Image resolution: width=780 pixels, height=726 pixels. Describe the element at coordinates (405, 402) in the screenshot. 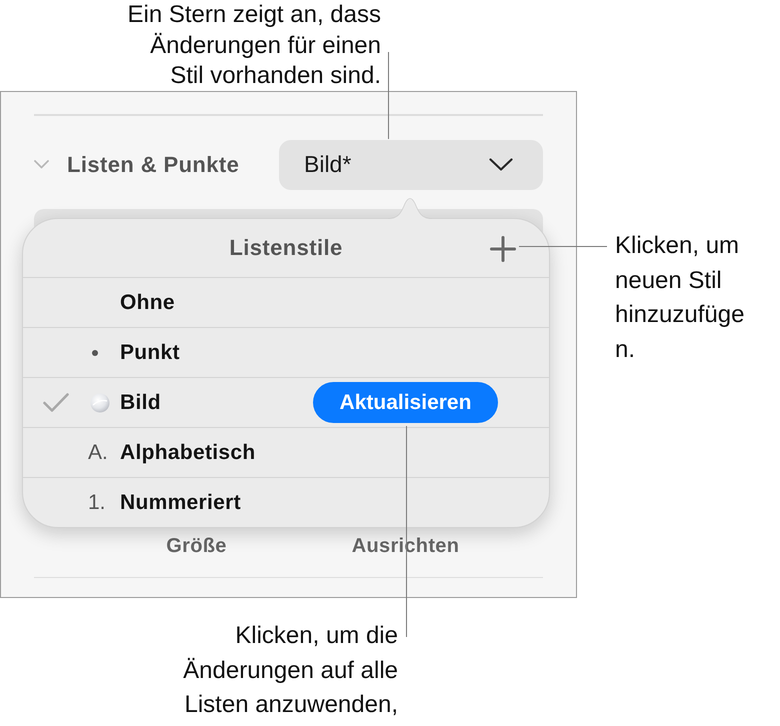

I see `update-button: Aktualisieren` at that location.